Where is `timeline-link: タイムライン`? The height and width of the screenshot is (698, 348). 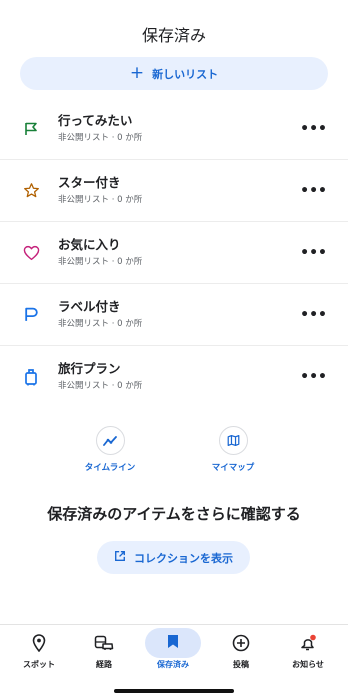 timeline-link: タイムライン is located at coordinates (110, 449).